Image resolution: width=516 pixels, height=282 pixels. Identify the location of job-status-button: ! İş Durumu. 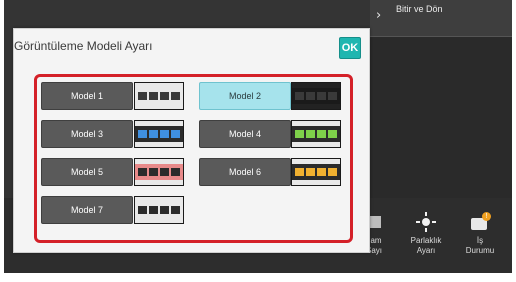
(480, 234).